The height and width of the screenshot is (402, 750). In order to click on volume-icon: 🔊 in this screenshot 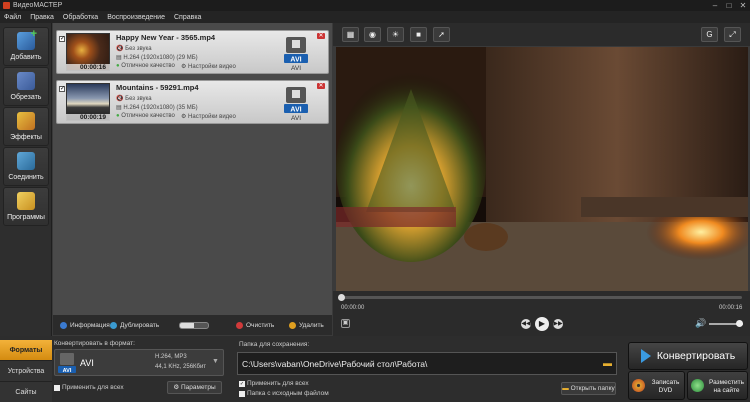, I will do `click(700, 323)`.